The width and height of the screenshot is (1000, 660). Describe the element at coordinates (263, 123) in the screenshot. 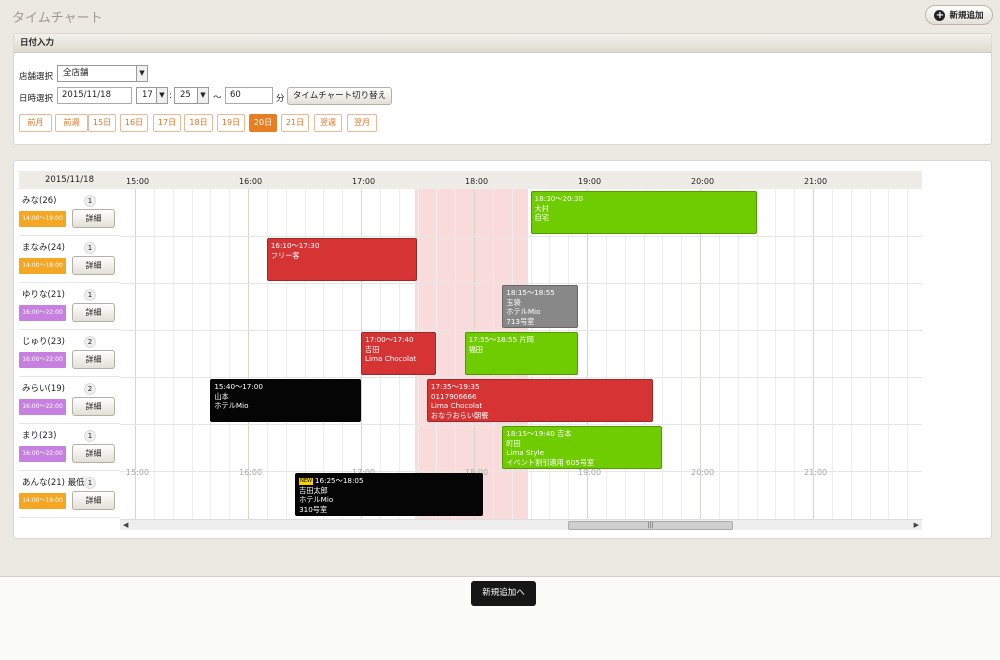

I see `date-nav-button: 20日` at that location.